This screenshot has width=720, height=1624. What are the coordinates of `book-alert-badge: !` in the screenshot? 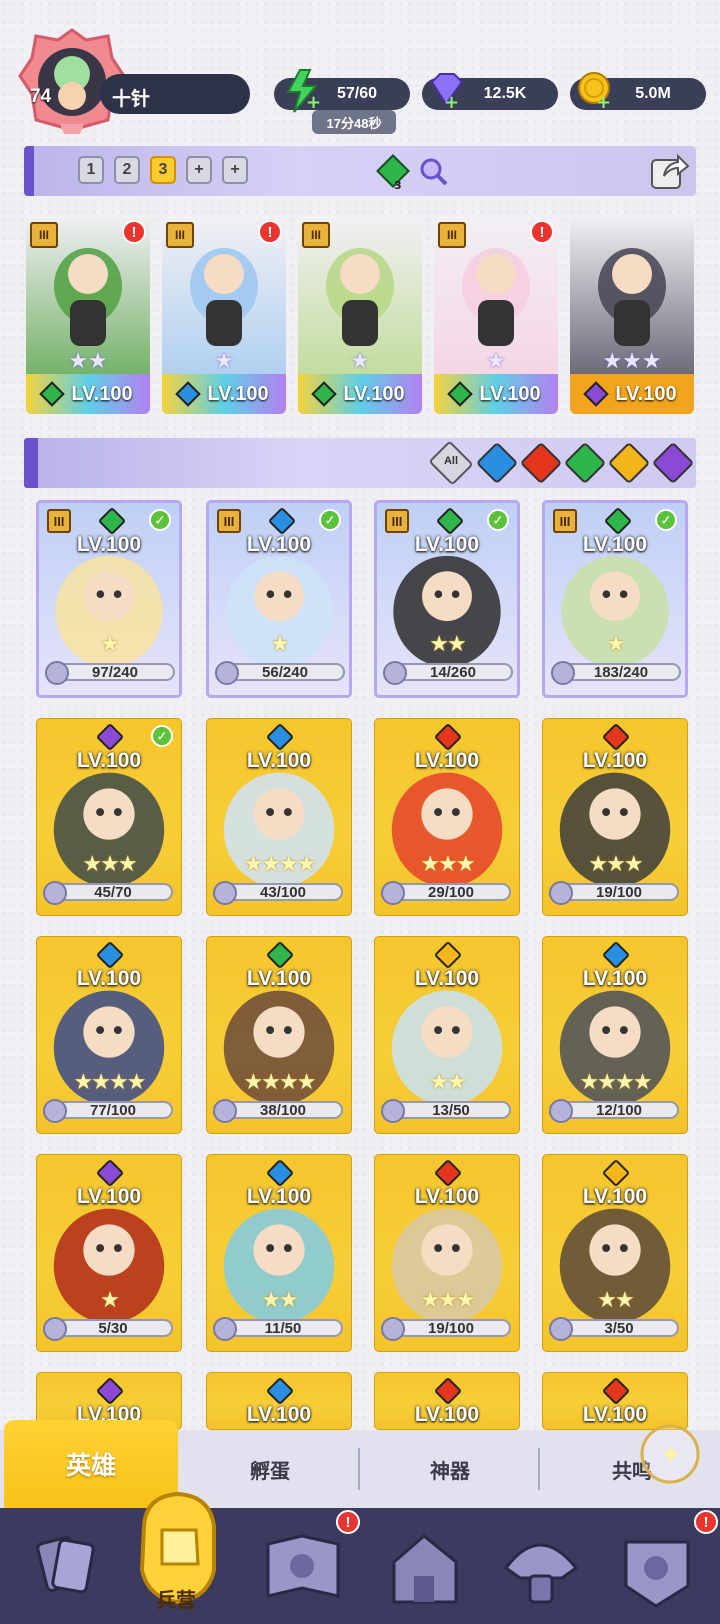 It's located at (348, 1522).